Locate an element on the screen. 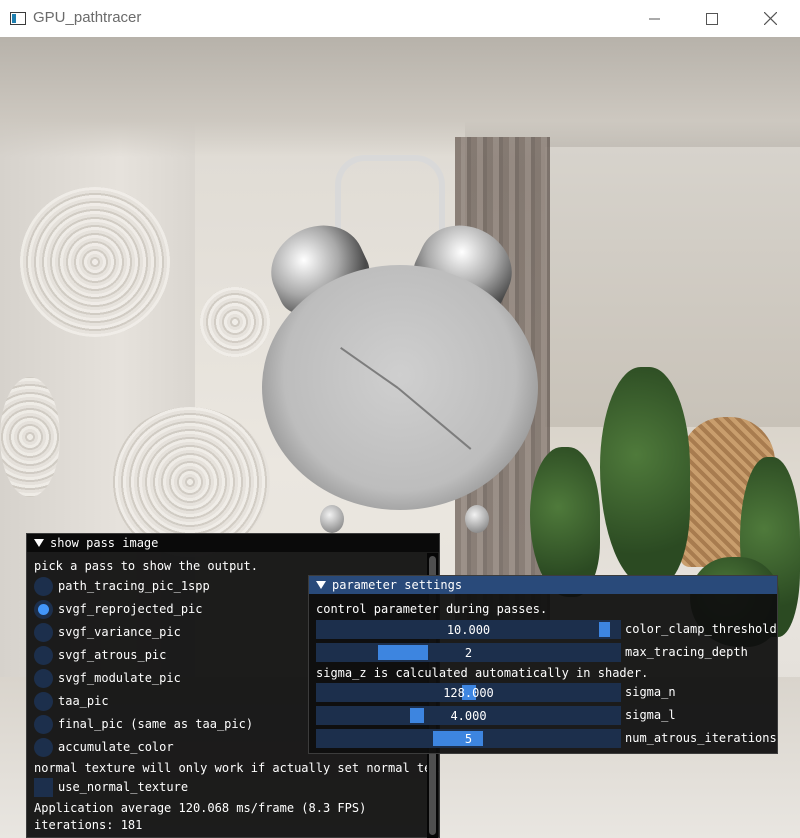 The height and width of the screenshot is (838, 800). slider-track: 10.000 is located at coordinates (468, 629).